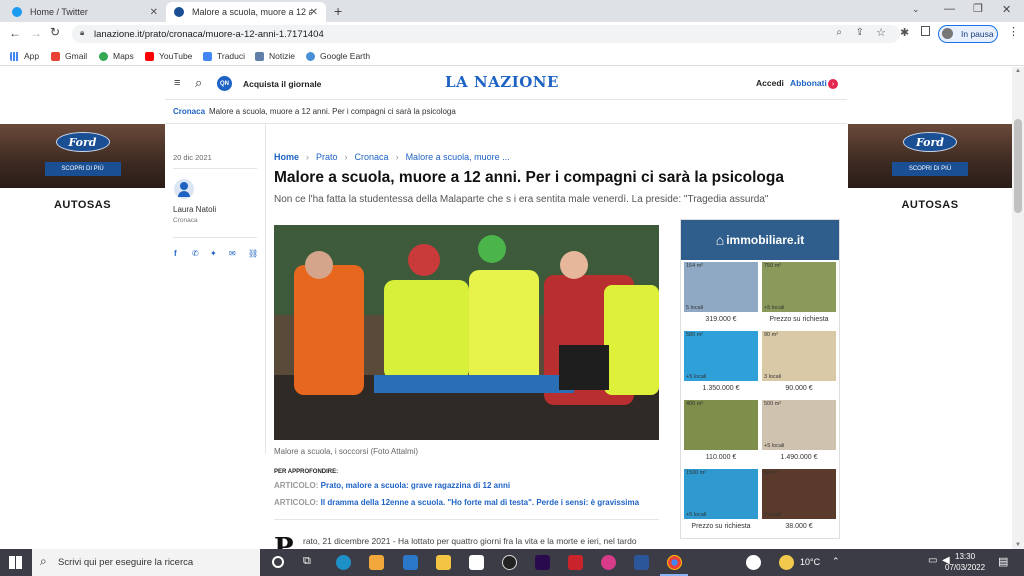 This screenshot has width=1024, height=576. I want to click on cortana-icon, so click(278, 562).